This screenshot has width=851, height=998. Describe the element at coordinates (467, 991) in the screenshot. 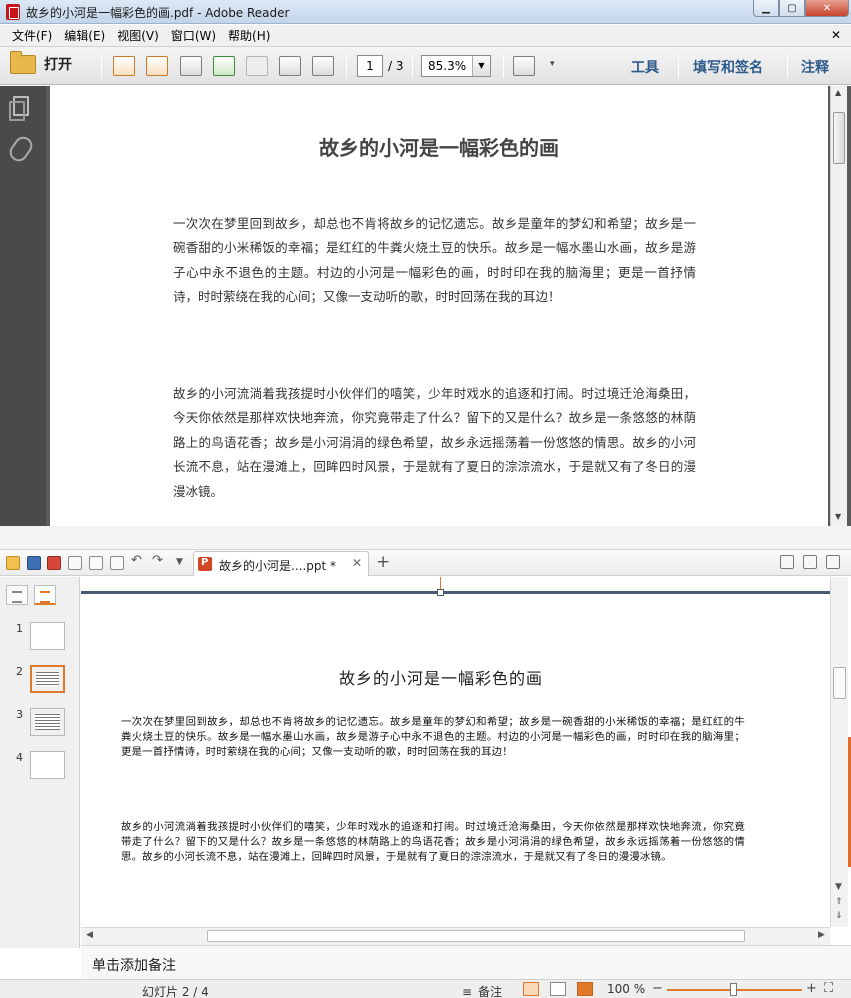

I see `notes-icon: ≡` at that location.